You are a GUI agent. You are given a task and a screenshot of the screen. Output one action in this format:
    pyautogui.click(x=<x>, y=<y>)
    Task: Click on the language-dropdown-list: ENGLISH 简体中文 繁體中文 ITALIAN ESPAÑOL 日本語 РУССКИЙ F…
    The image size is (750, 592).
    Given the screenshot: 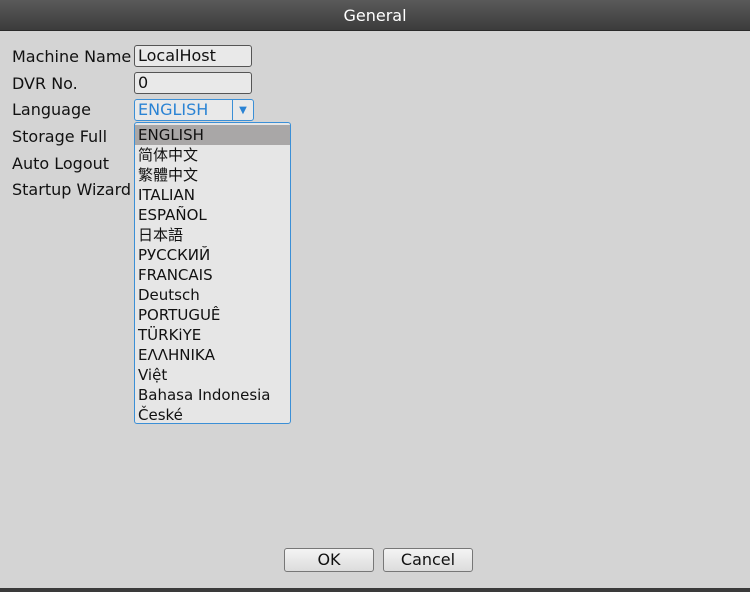 What is the action you would take?
    pyautogui.click(x=212, y=273)
    